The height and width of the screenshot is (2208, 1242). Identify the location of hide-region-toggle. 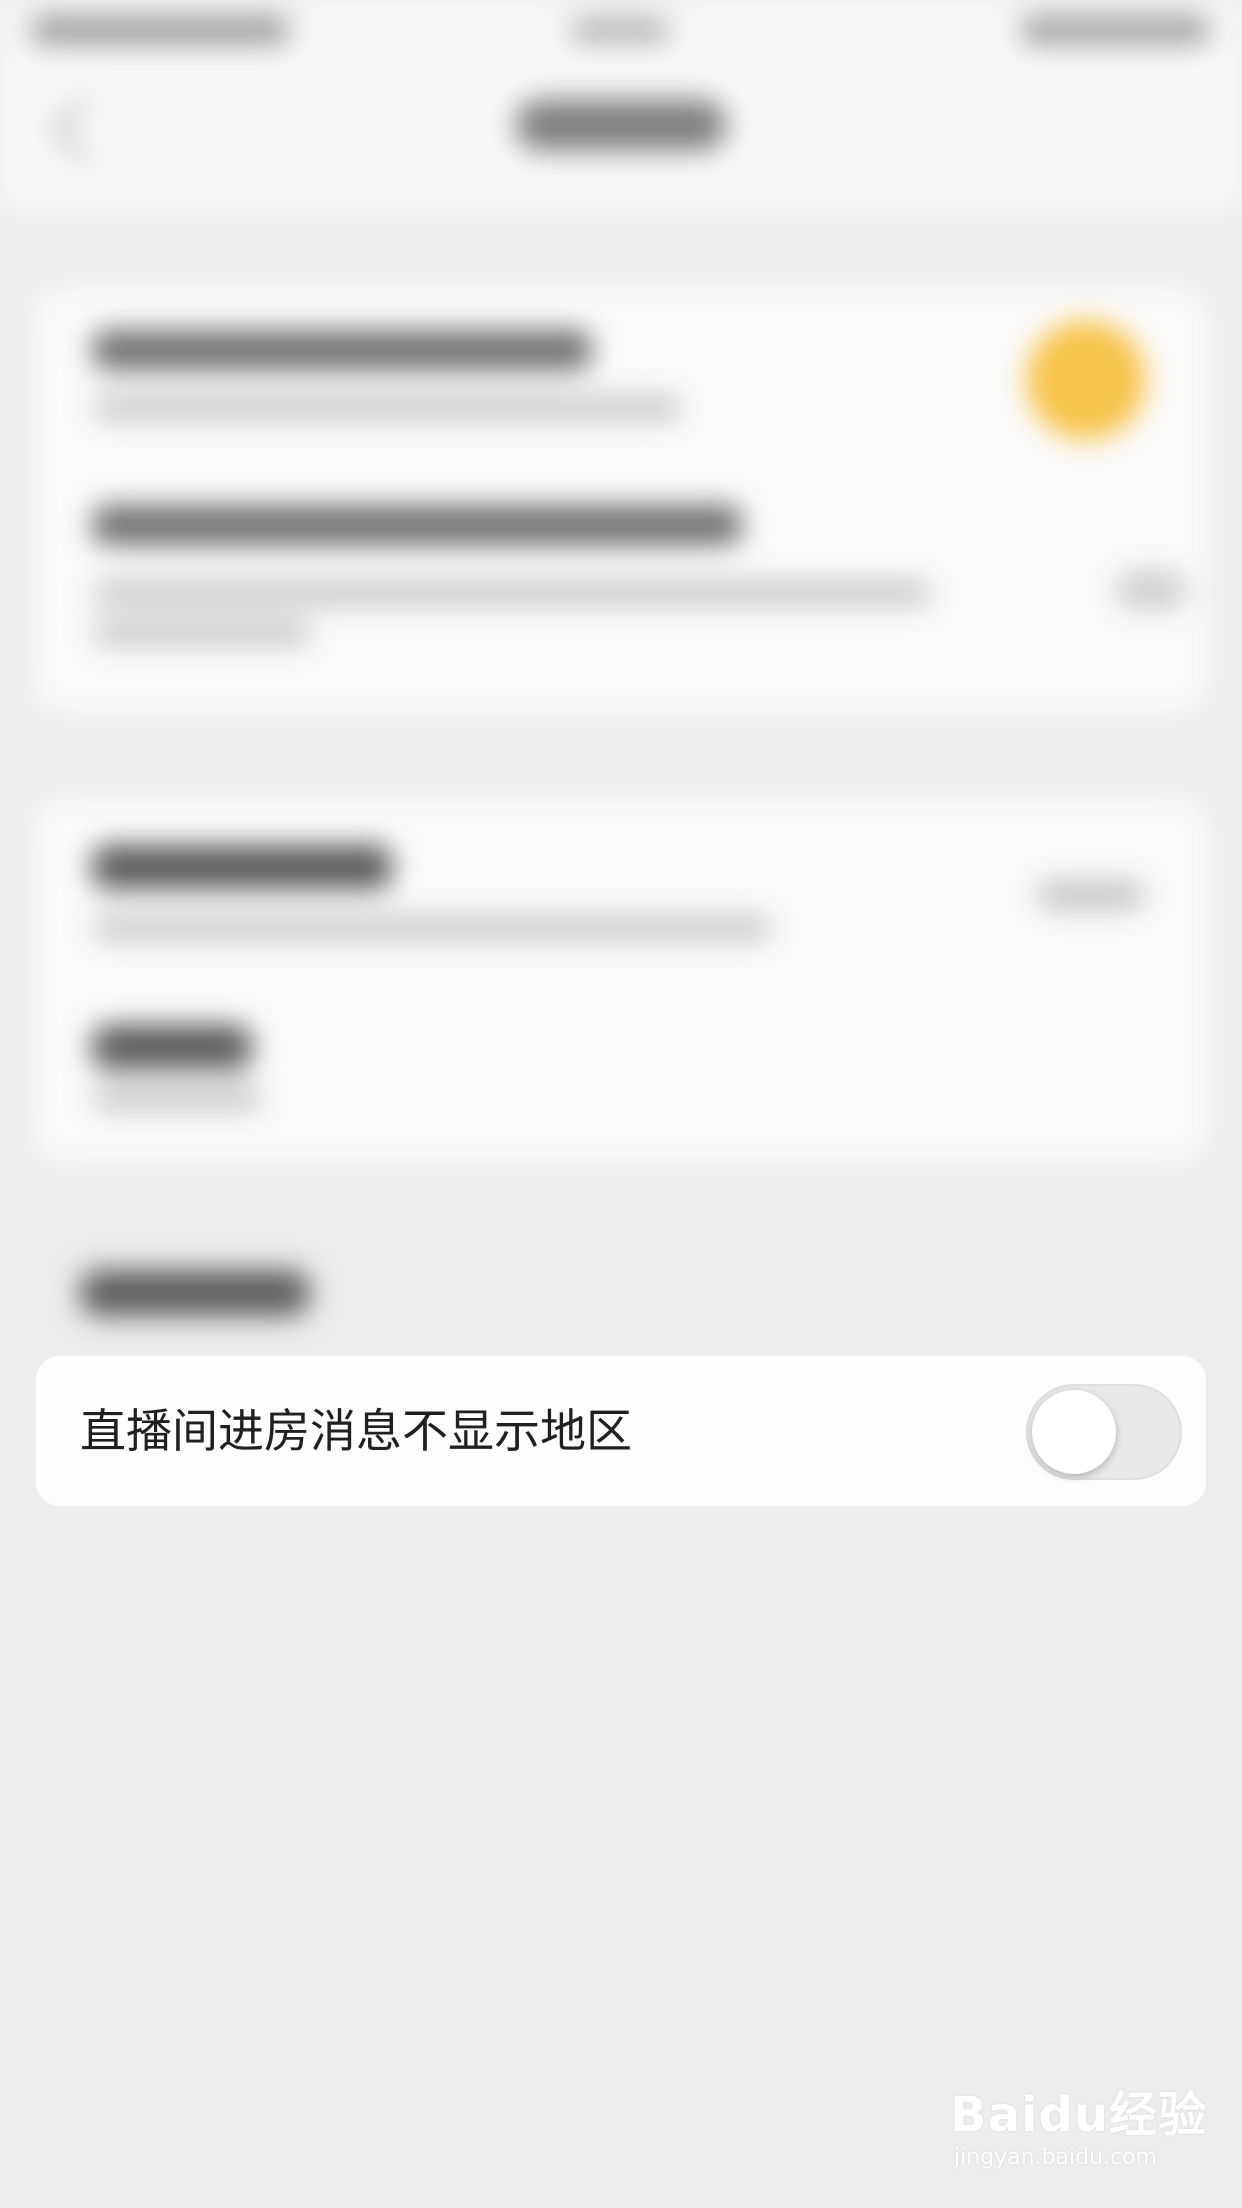
(1104, 1432).